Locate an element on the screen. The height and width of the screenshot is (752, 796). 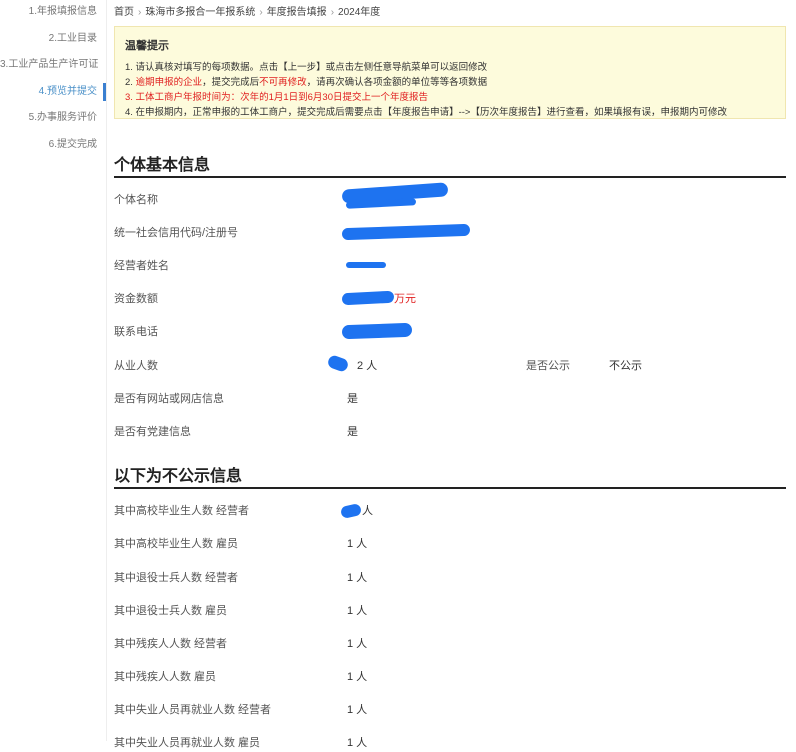
breadcrumb-home: 首页 is located at coordinates (124, 12).